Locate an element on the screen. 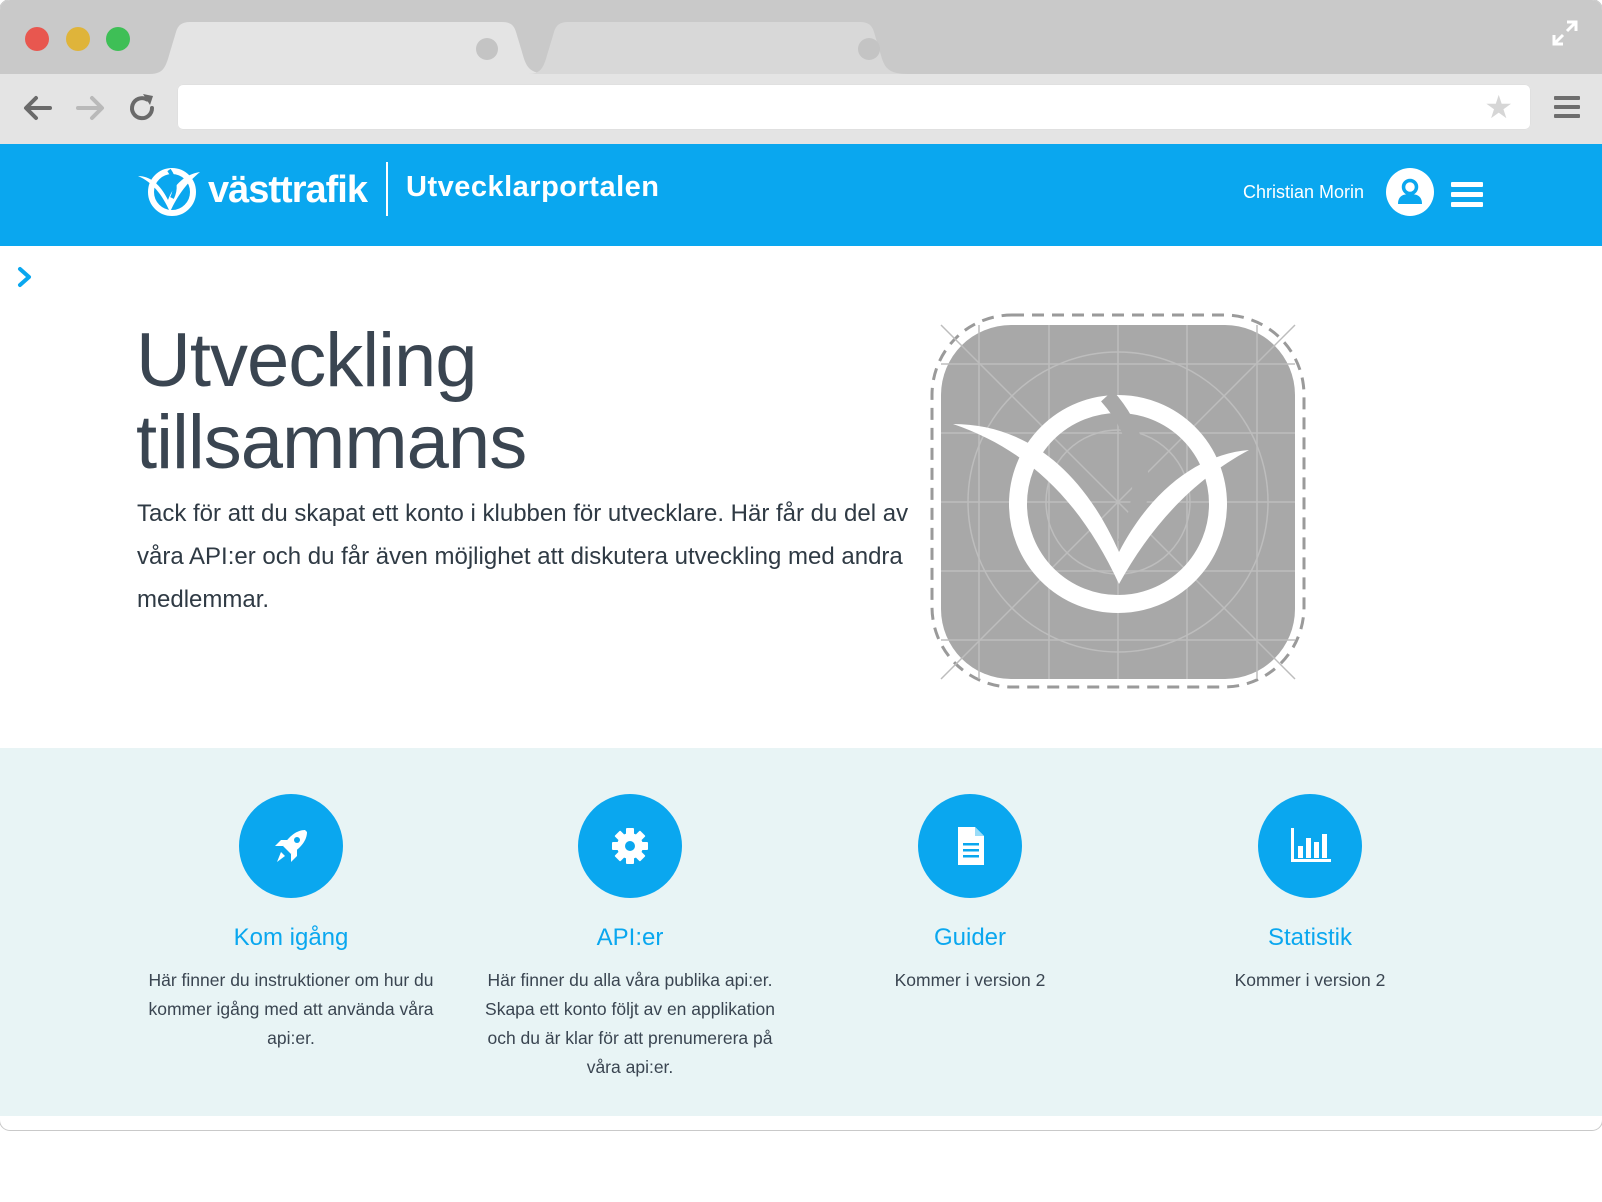 The height and width of the screenshot is (1202, 1602). feature-title: Statistik is located at coordinates (1310, 938).